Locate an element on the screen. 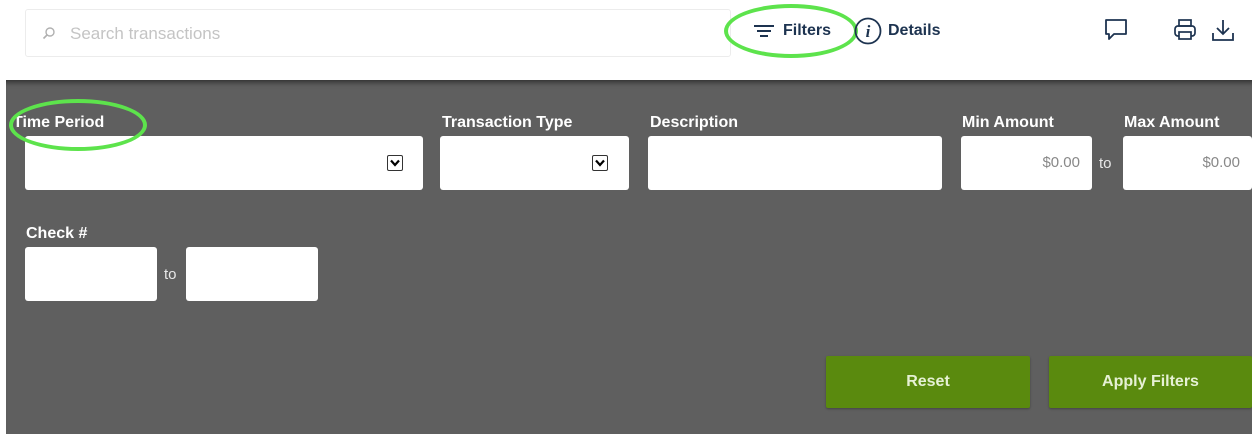 Image resolution: width=1252 pixels, height=434 pixels. comment-icon is located at coordinates (1116, 30).